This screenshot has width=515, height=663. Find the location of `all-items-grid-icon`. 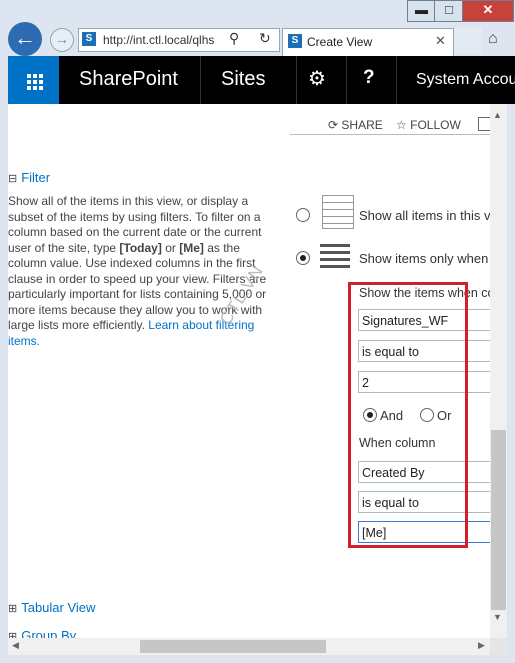

all-items-grid-icon is located at coordinates (338, 212).